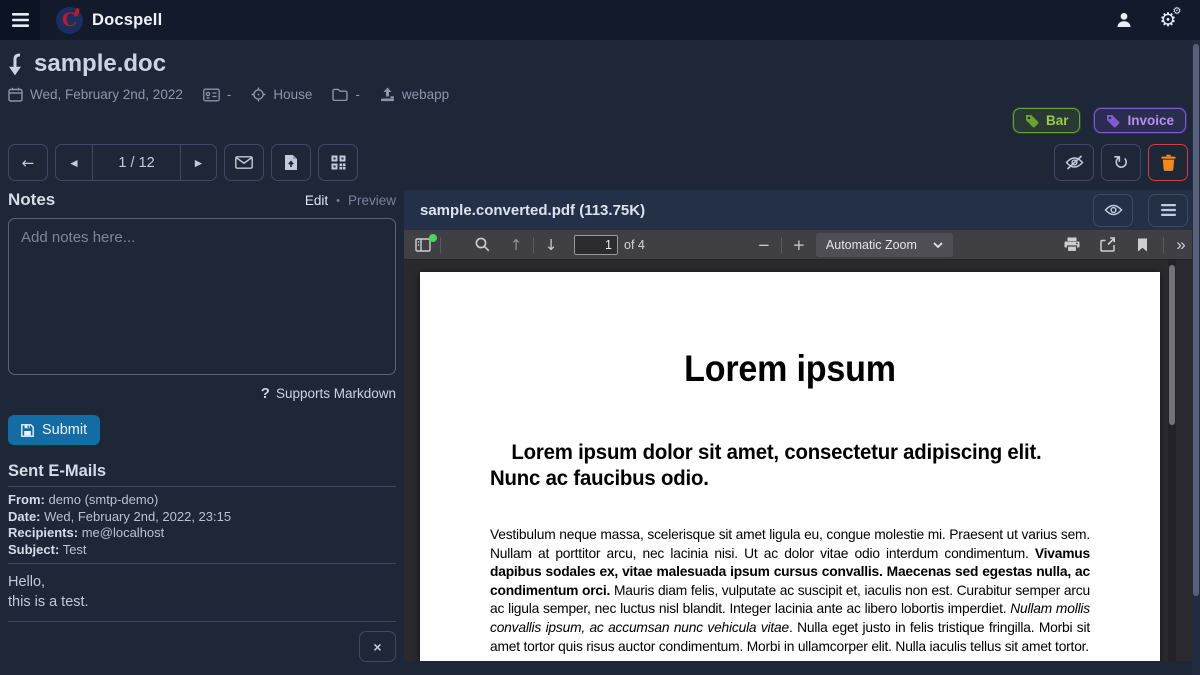 The height and width of the screenshot is (675, 1200). I want to click on zoom-select: Automatic Zoom, so click(884, 244).